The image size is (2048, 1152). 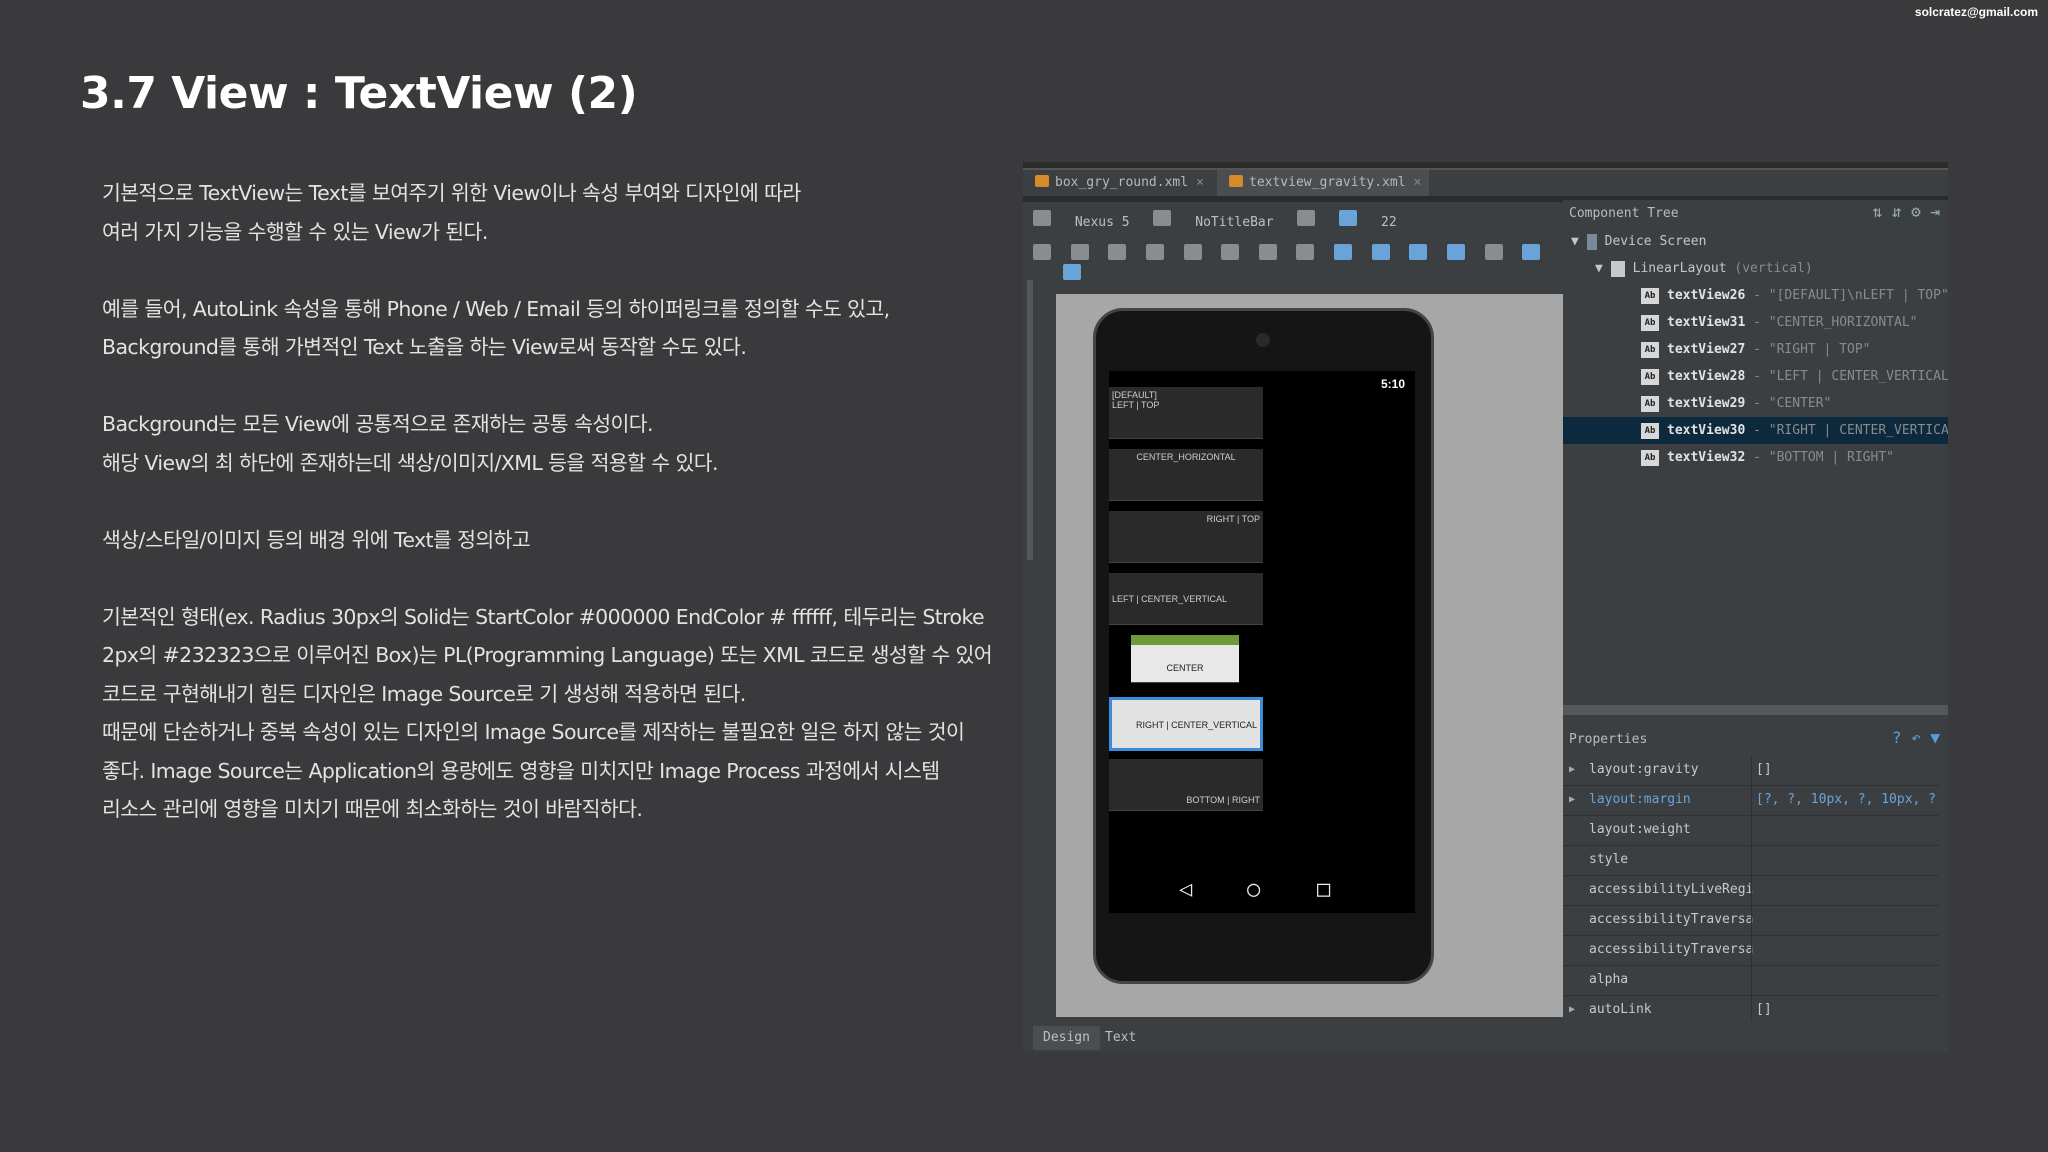 I want to click on properties-title: Properties, so click(x=1608, y=739).